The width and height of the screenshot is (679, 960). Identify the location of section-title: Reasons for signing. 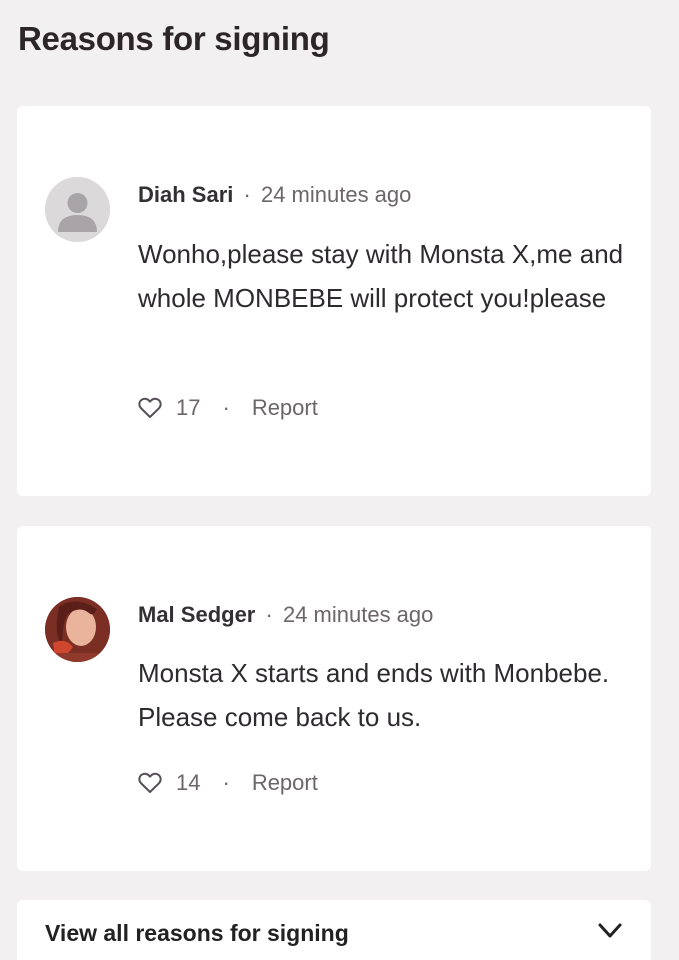
(174, 38).